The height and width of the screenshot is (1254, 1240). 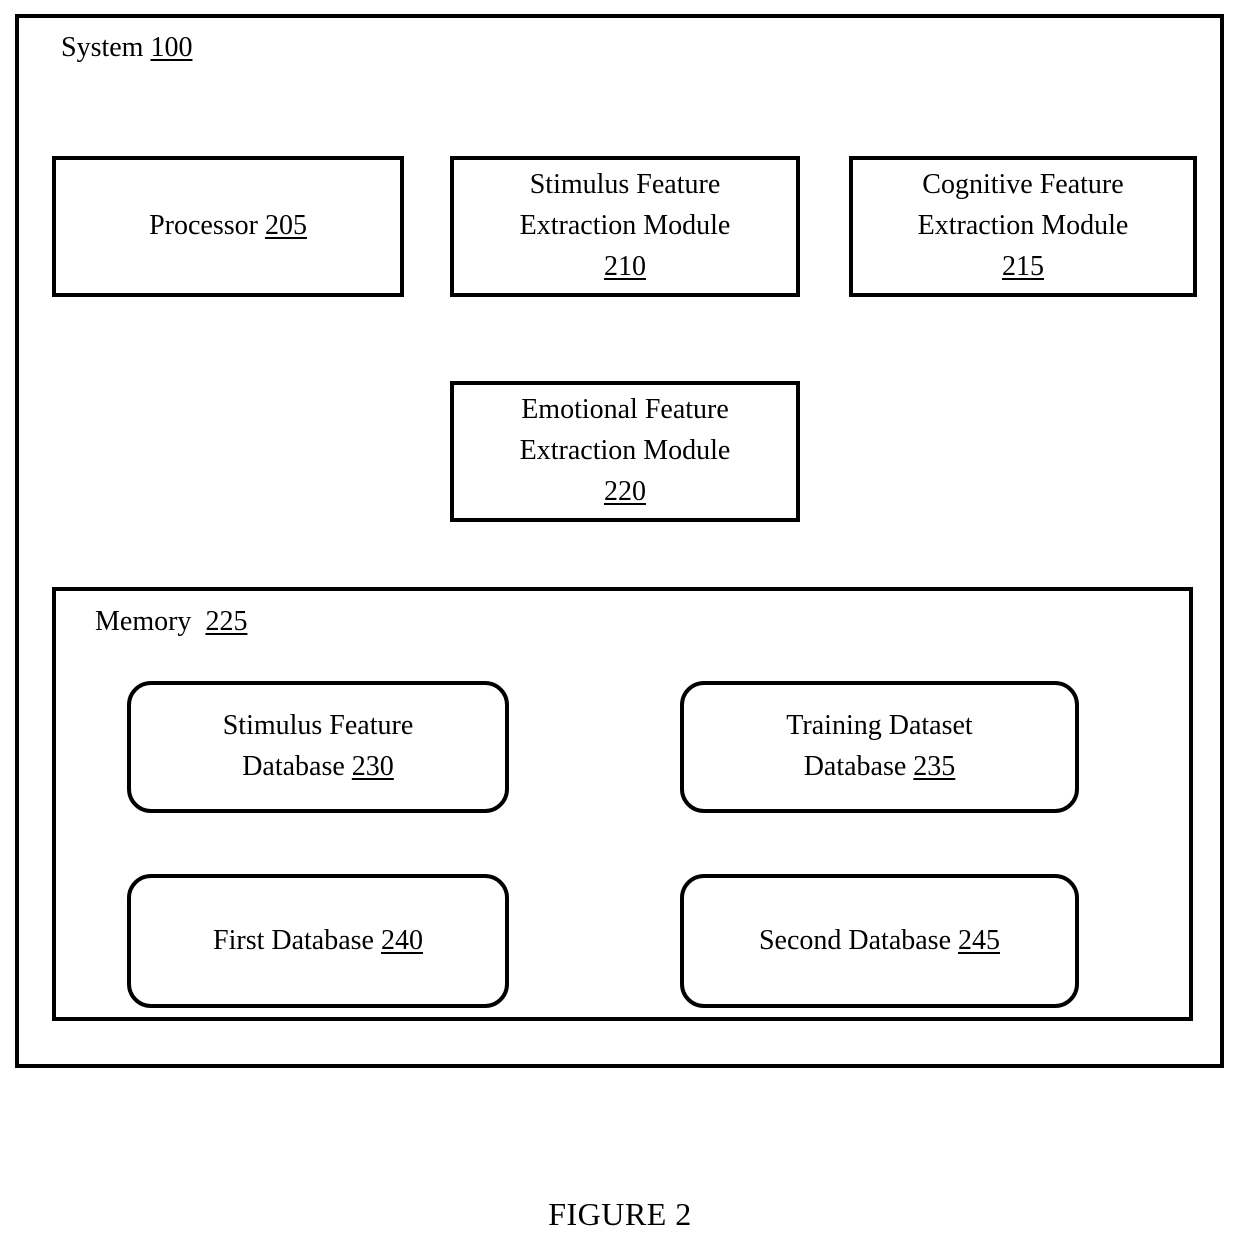 What do you see at coordinates (207, 226) in the screenshot?
I see `processor-module-label: Processor` at bounding box center [207, 226].